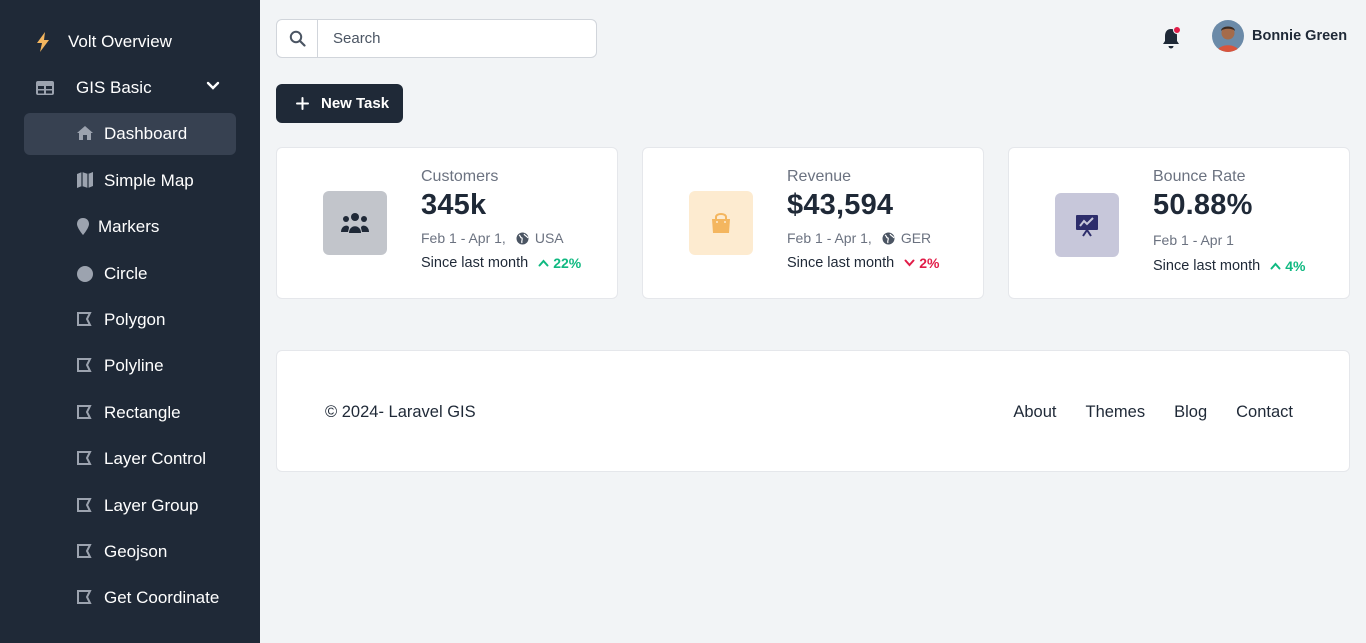 Image resolution: width=1366 pixels, height=643 pixels. What do you see at coordinates (85, 134) in the screenshot?
I see `home-icon` at bounding box center [85, 134].